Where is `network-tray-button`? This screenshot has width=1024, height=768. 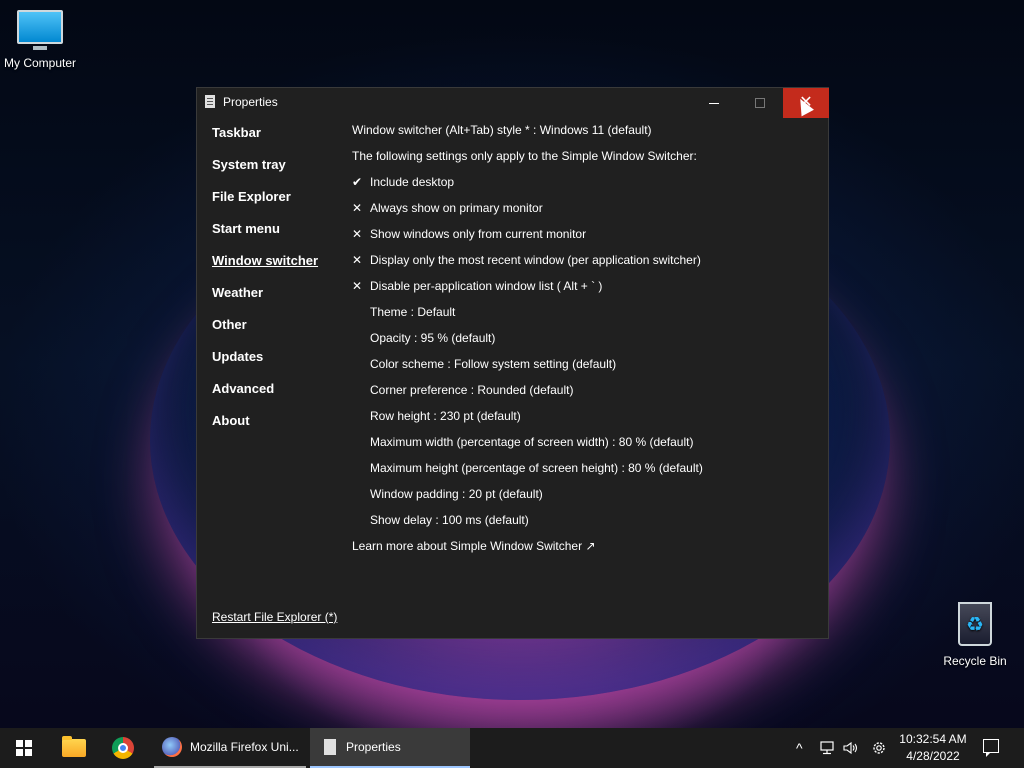 network-tray-button is located at coordinates (827, 748).